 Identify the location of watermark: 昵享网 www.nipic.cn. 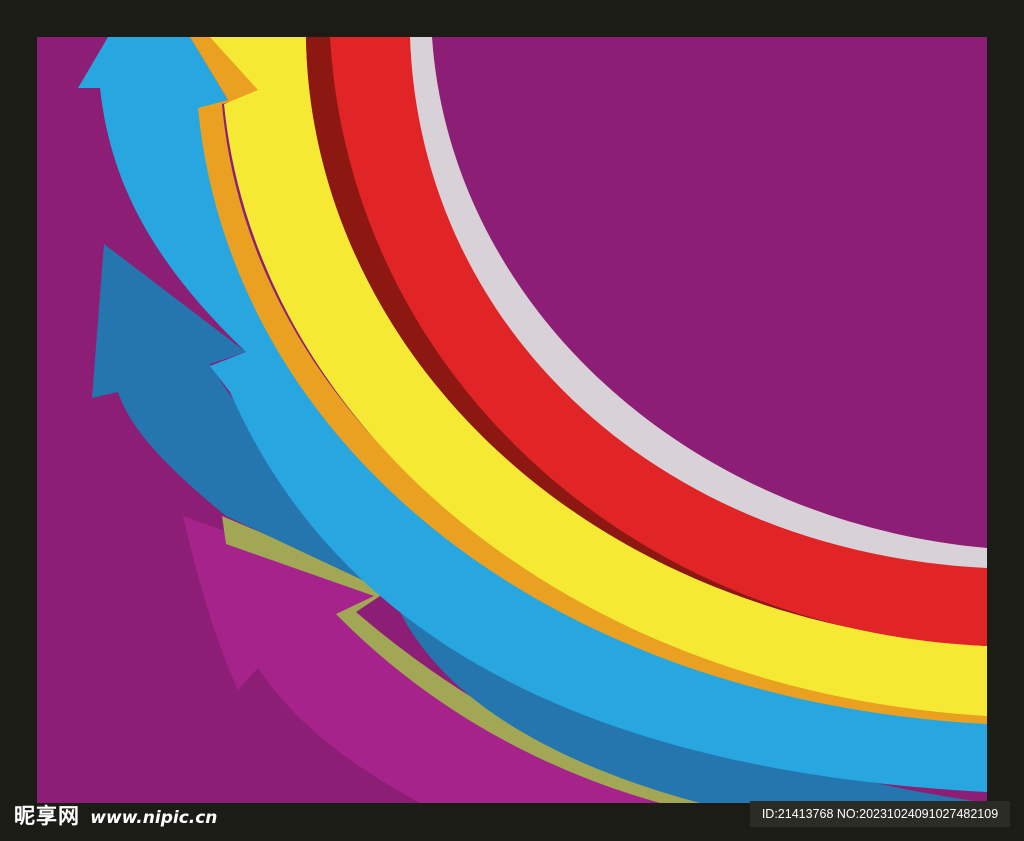
(115, 815).